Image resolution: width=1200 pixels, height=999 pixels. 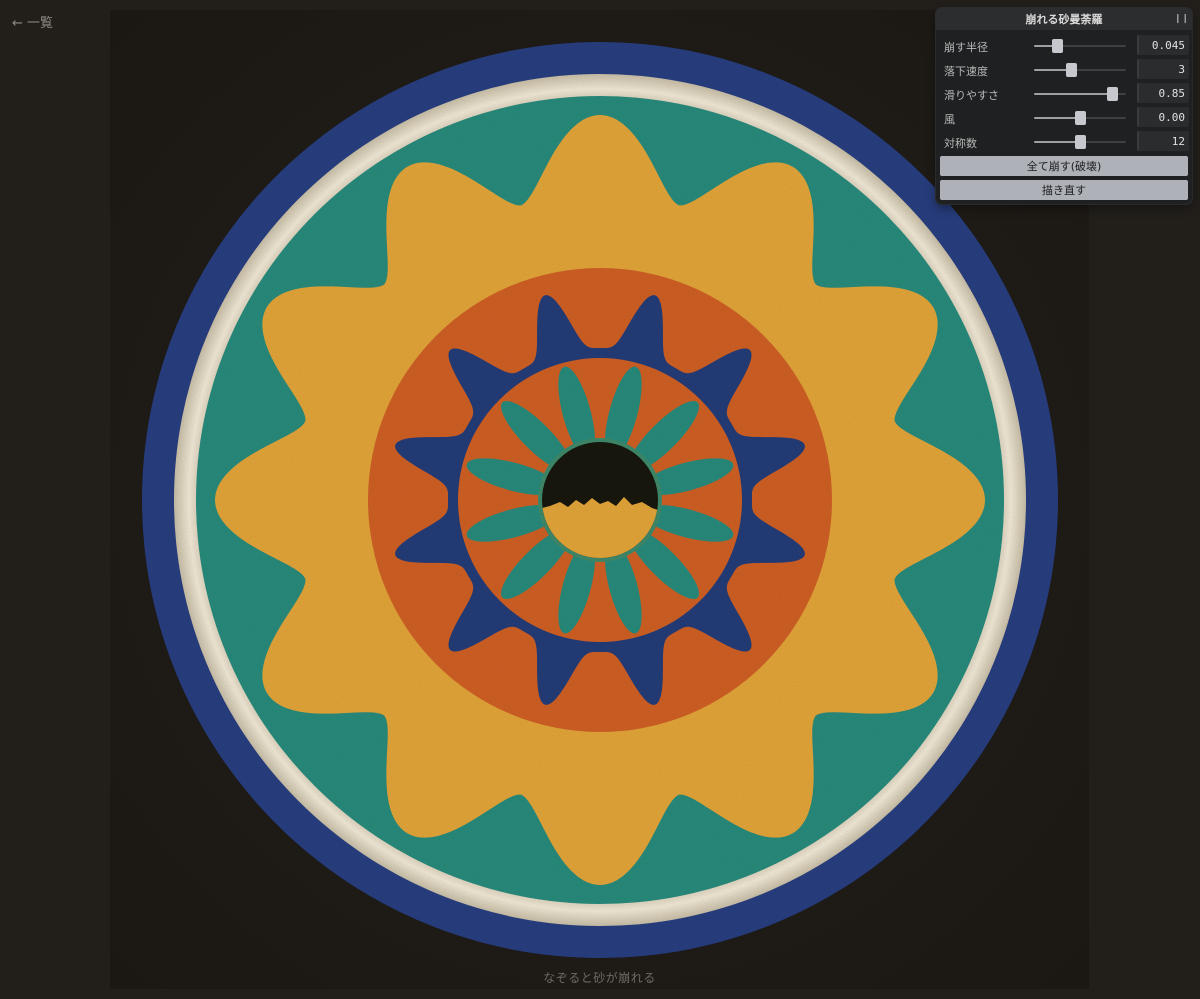 I want to click on radius-slider, so click(x=1080, y=46).